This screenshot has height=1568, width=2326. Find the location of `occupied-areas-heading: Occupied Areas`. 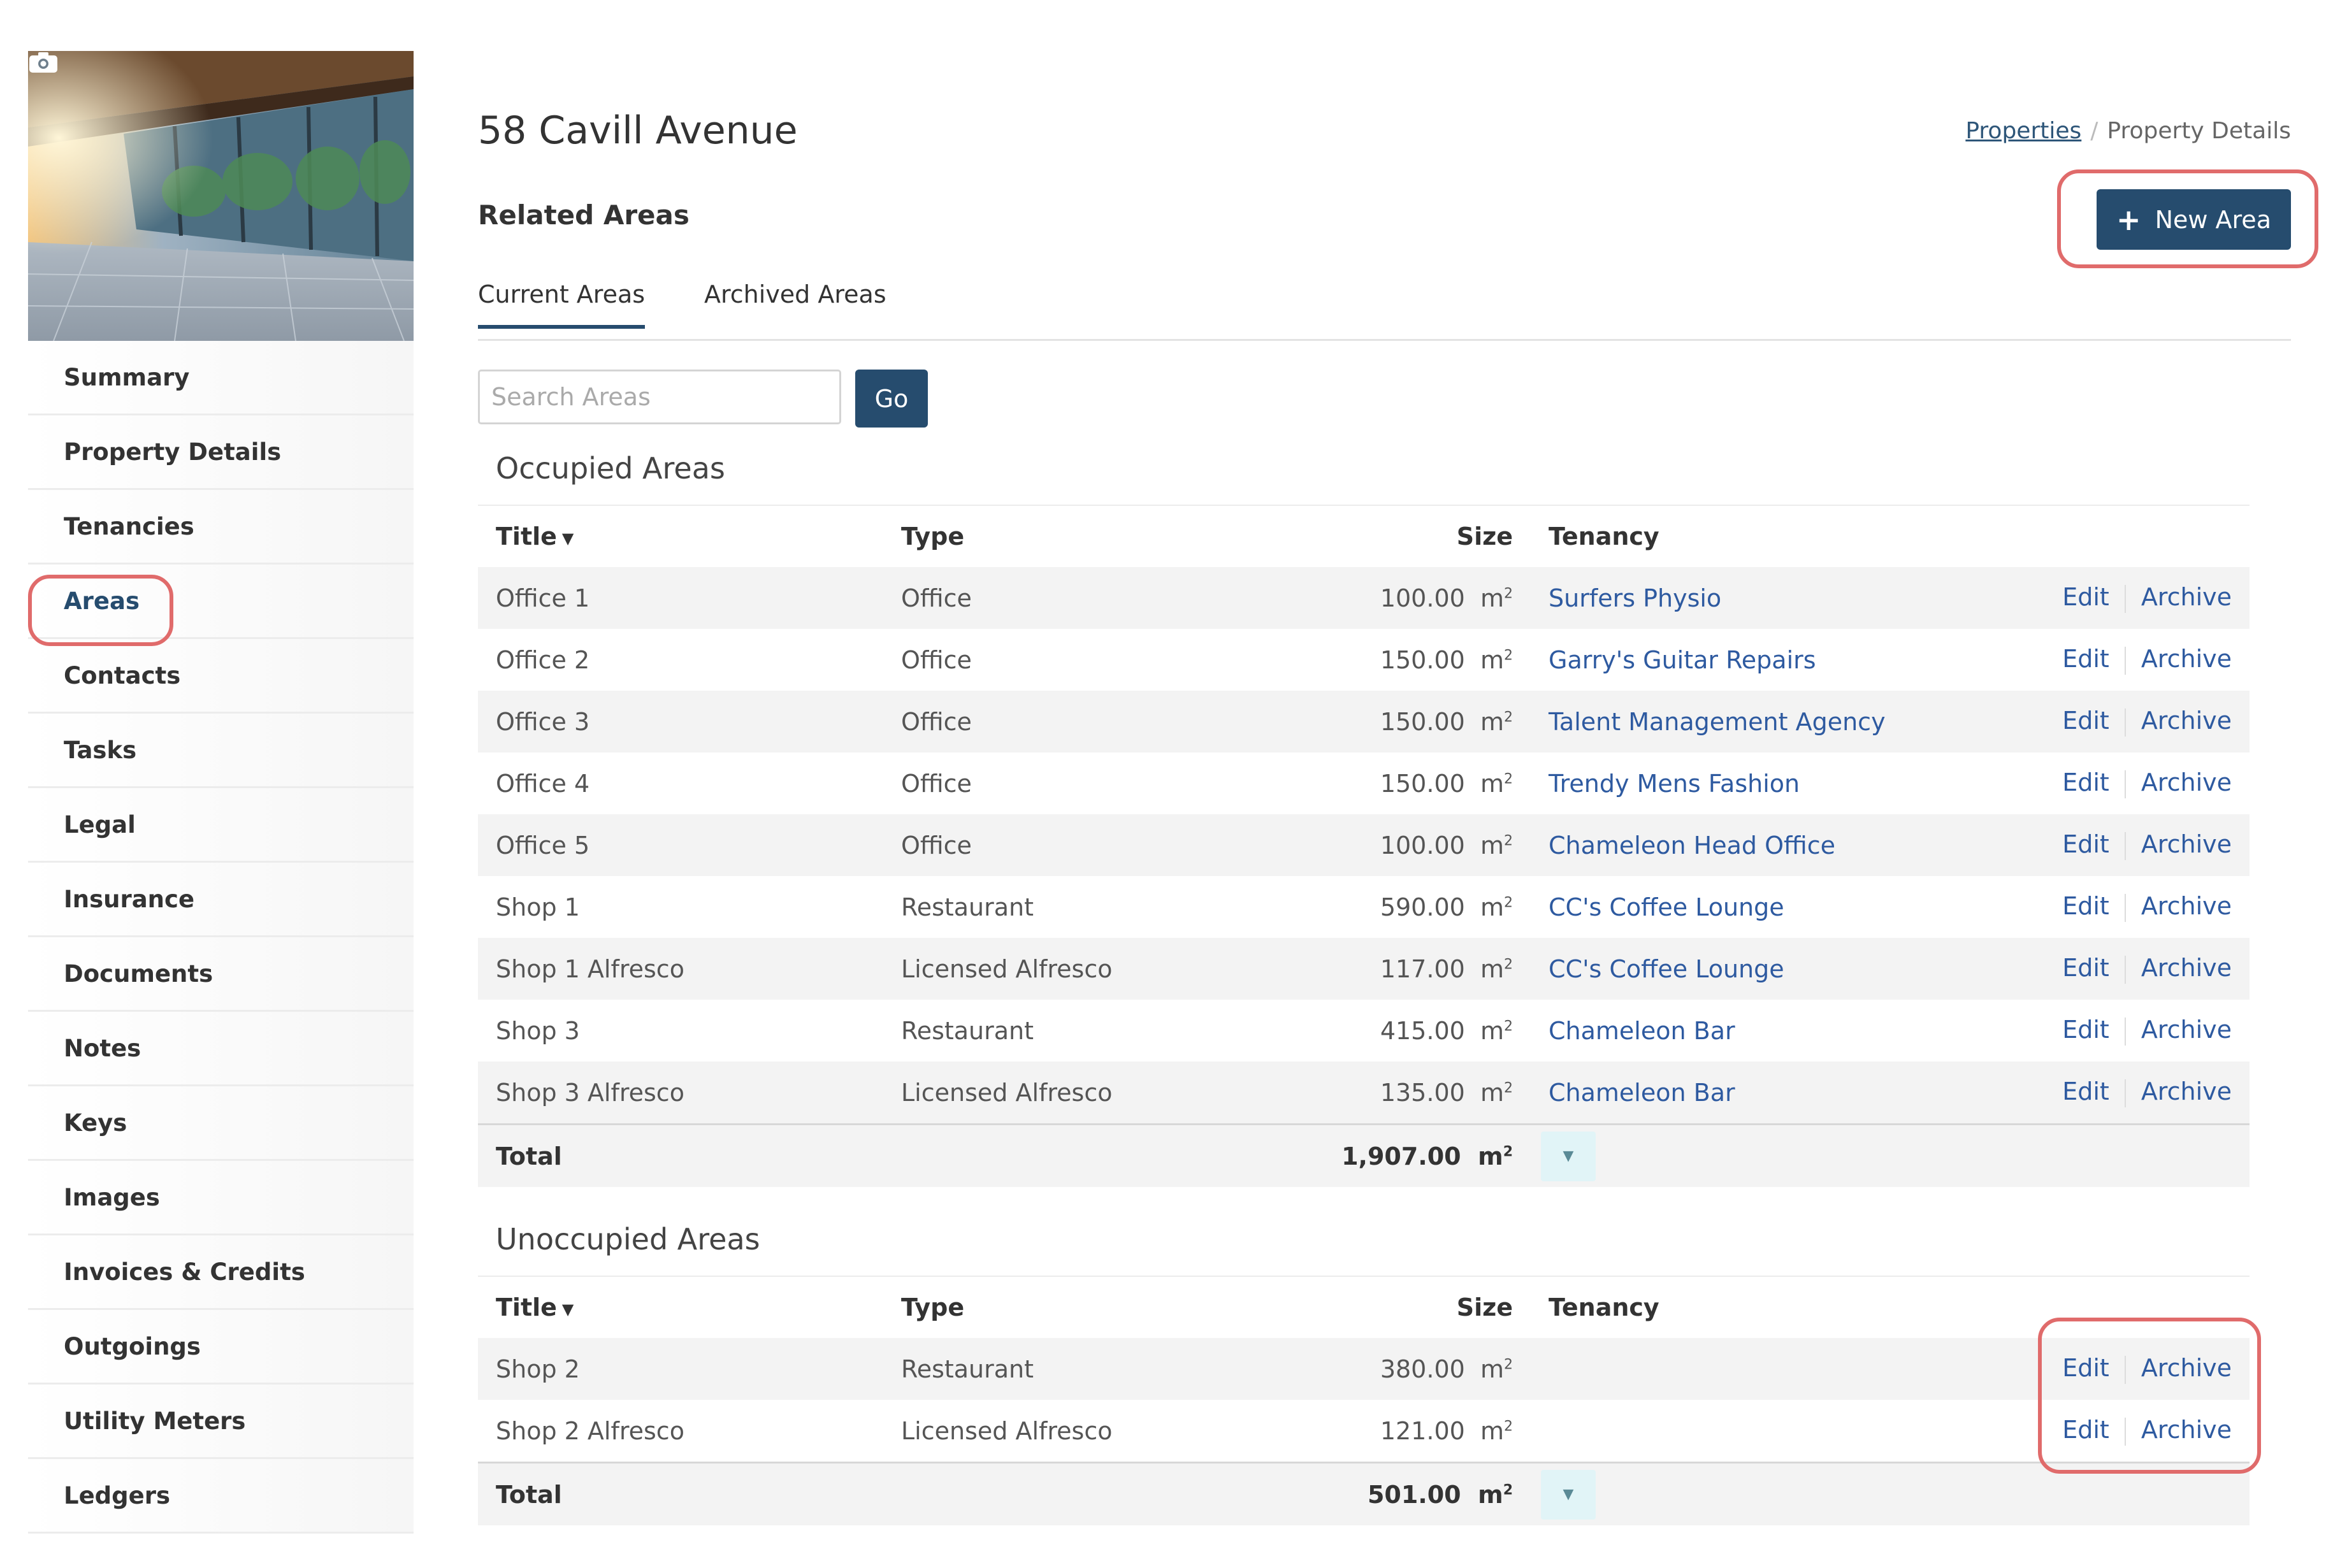

occupied-areas-heading: Occupied Areas is located at coordinates (610, 468).